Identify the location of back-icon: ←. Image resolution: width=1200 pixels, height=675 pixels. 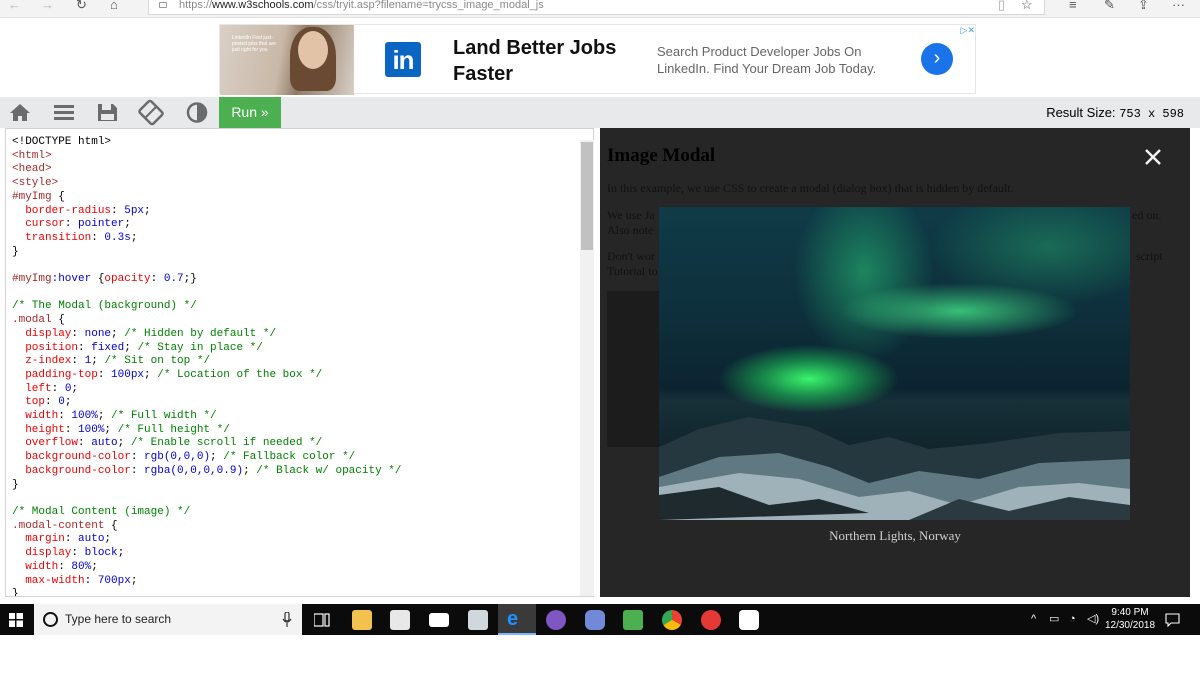
(14, 7).